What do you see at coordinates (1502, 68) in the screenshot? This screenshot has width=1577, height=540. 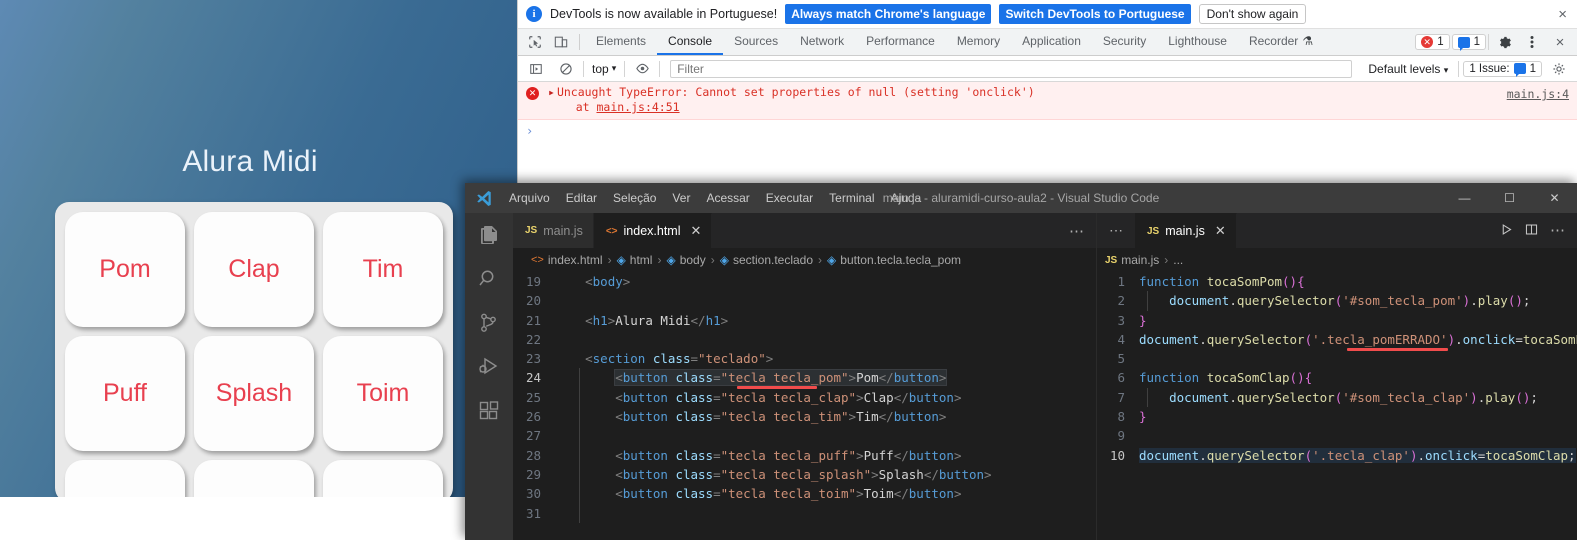 I see `issues-badge: 1 Issue: 1` at bounding box center [1502, 68].